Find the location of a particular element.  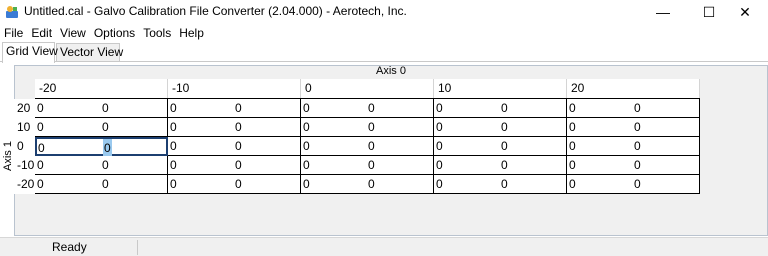

row-header: 0 is located at coordinates (24, 146).